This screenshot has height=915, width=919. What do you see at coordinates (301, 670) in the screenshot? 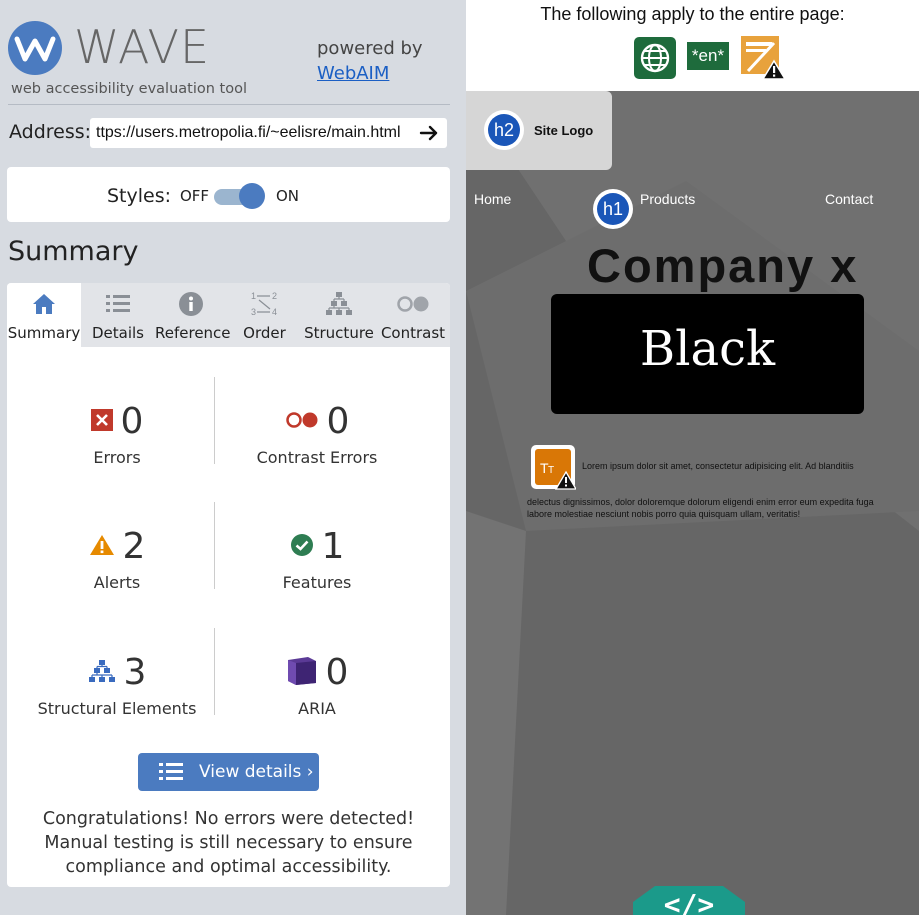
I see `aria-icon` at bounding box center [301, 670].